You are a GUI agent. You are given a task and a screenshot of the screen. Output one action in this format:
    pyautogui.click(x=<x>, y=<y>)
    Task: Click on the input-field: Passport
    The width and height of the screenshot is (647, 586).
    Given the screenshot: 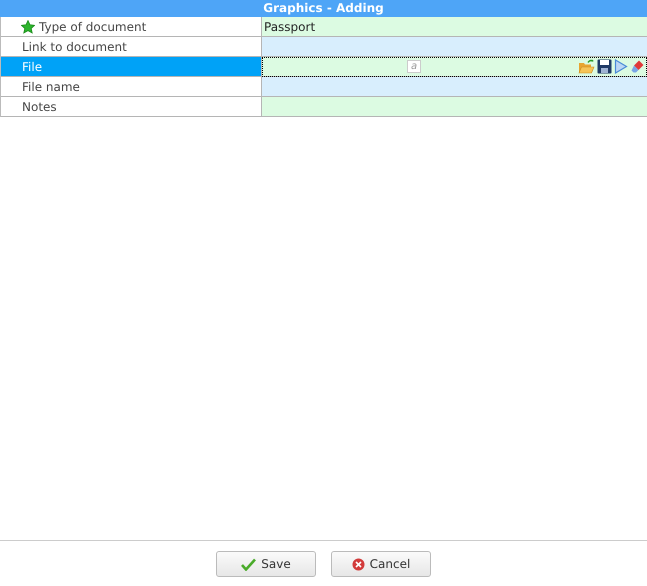 What is the action you would take?
    pyautogui.click(x=454, y=27)
    